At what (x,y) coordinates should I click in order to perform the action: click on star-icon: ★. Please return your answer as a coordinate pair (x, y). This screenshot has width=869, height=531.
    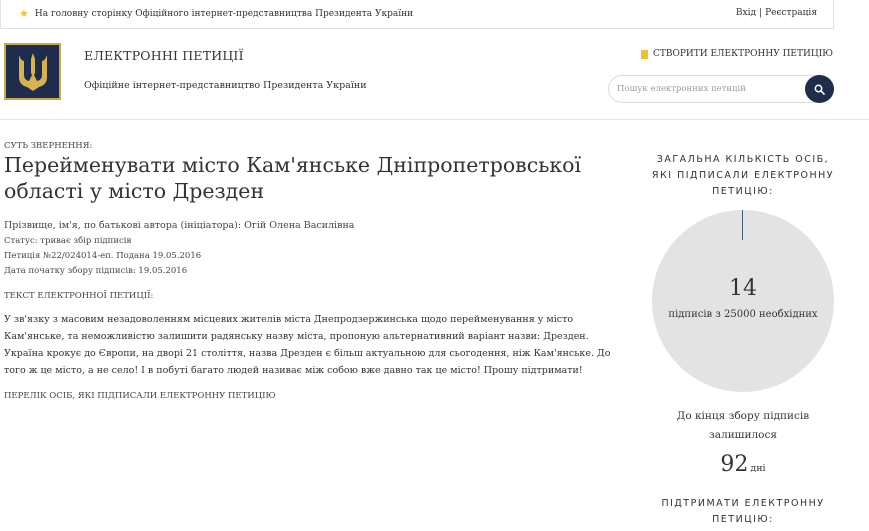
    Looking at the image, I should click on (24, 13).